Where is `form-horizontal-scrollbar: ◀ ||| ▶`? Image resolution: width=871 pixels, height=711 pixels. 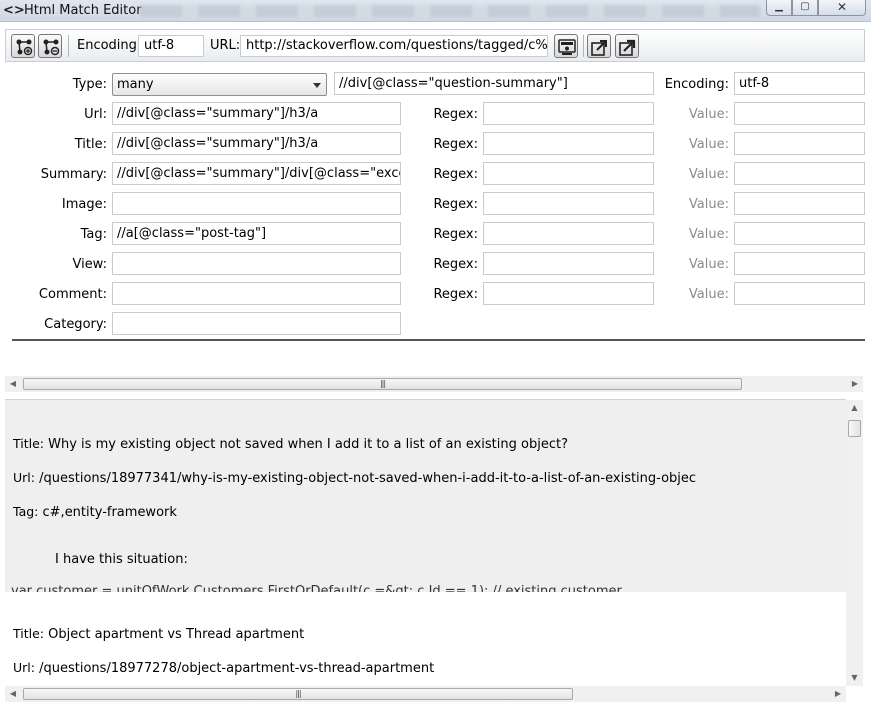 form-horizontal-scrollbar: ◀ ||| ▶ is located at coordinates (434, 384).